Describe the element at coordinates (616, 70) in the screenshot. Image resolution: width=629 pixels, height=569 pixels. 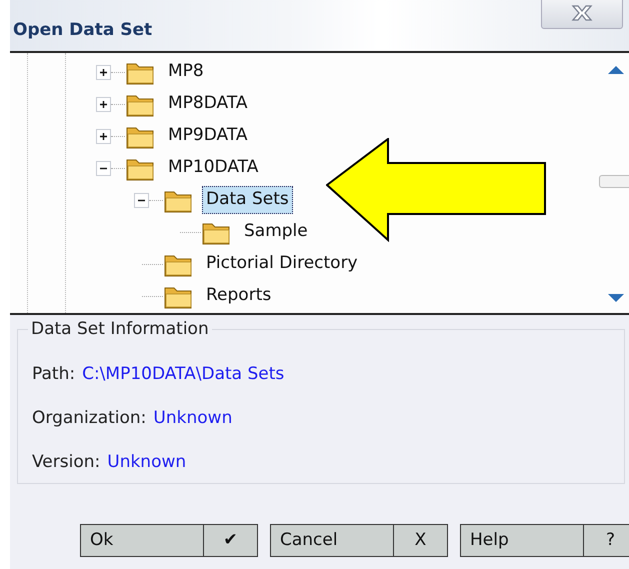
I see `scroll-up-icon` at that location.